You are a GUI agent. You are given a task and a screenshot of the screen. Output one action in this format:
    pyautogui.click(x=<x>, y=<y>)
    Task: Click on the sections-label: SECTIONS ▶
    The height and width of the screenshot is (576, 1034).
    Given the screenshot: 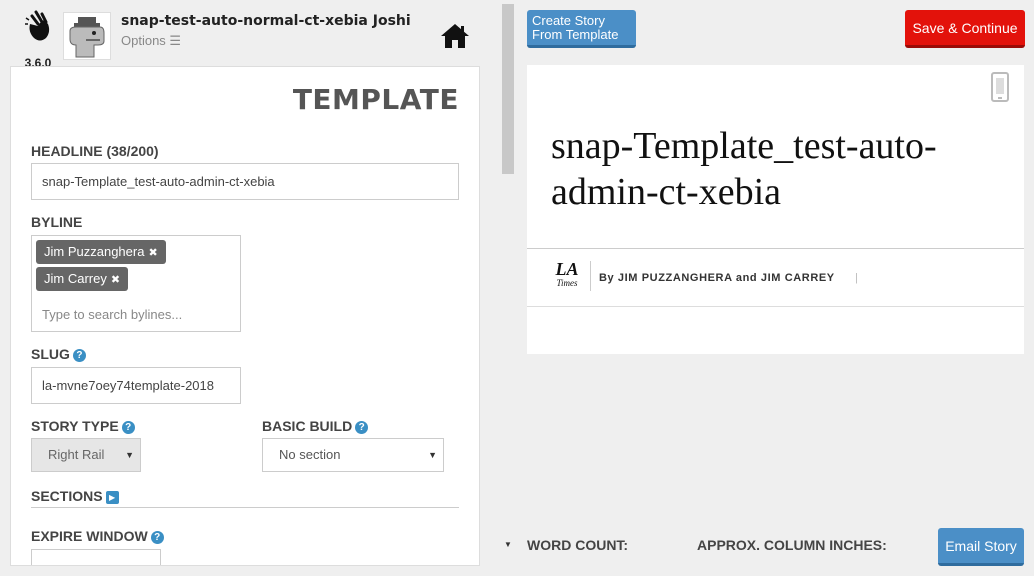 What is the action you would take?
    pyautogui.click(x=75, y=496)
    